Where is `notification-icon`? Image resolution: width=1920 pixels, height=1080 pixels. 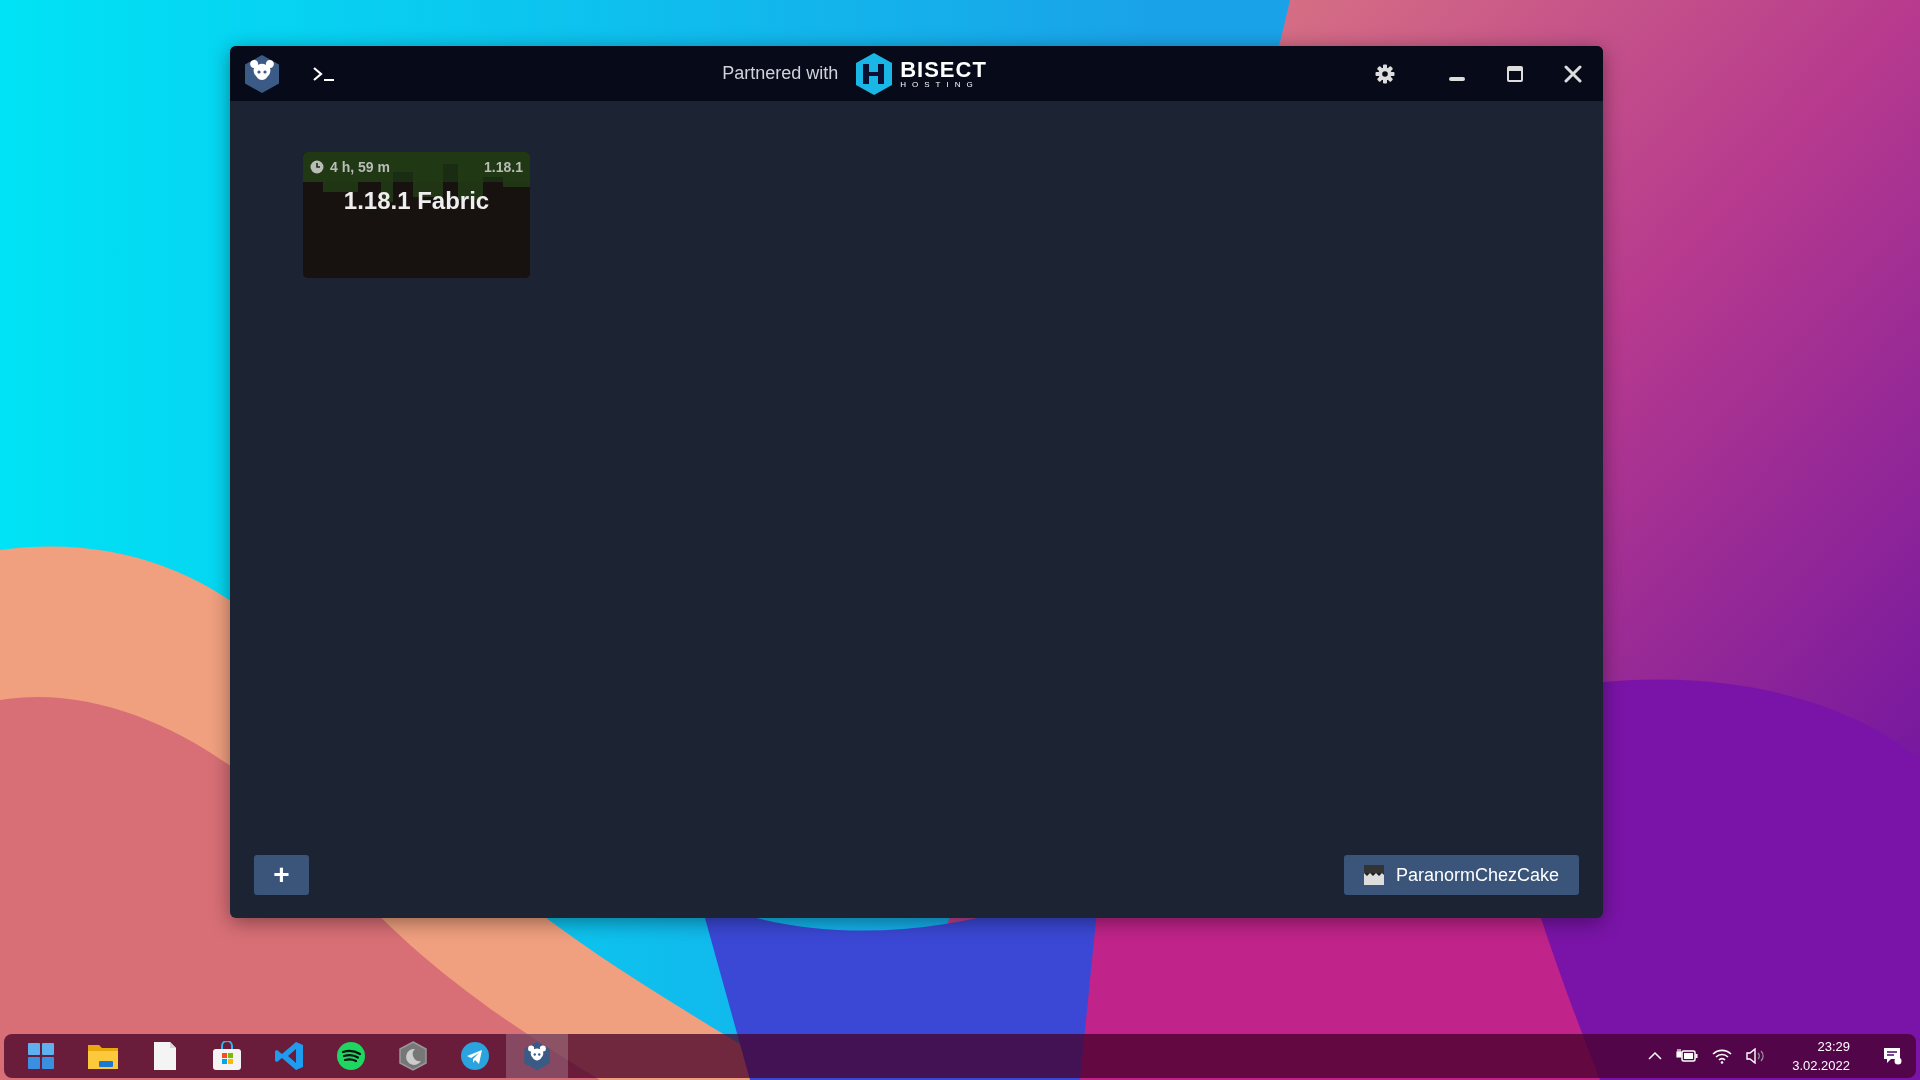
notification-icon is located at coordinates (1892, 1056).